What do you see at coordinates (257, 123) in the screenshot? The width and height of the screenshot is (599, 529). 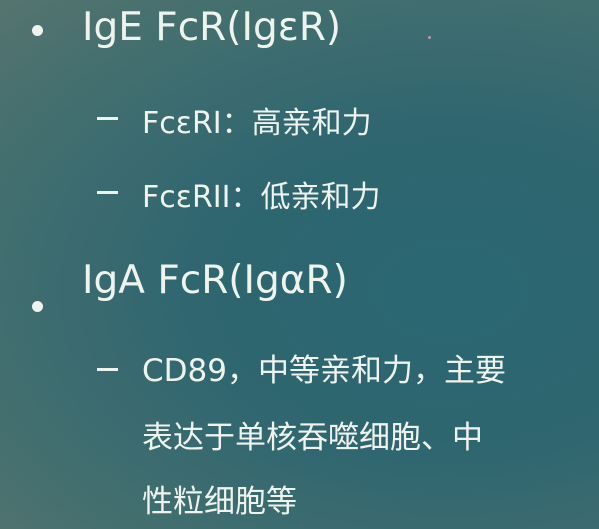 I see `sub-item-fceri: FcεRI：高亲和力` at bounding box center [257, 123].